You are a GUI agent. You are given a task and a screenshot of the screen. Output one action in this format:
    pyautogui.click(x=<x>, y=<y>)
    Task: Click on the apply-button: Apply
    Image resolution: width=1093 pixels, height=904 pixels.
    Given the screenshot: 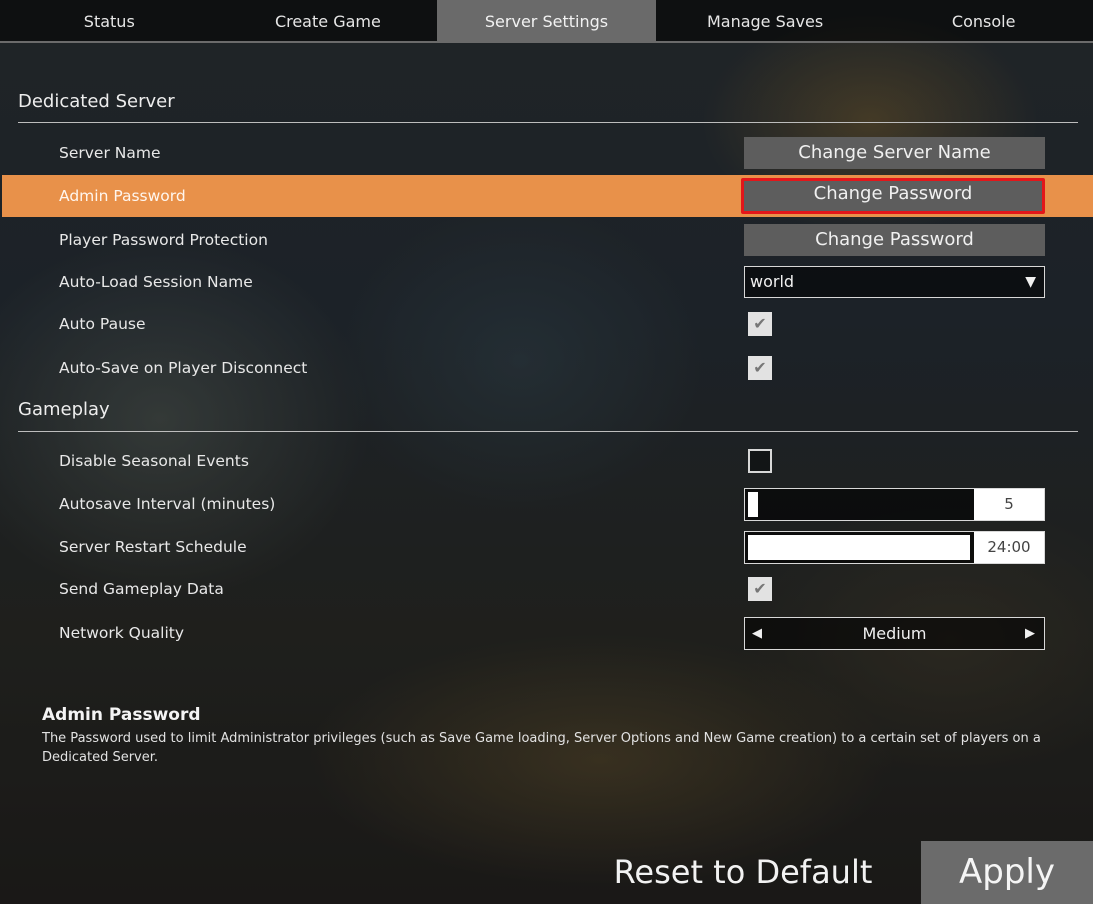 What is the action you would take?
    pyautogui.click(x=1007, y=872)
    